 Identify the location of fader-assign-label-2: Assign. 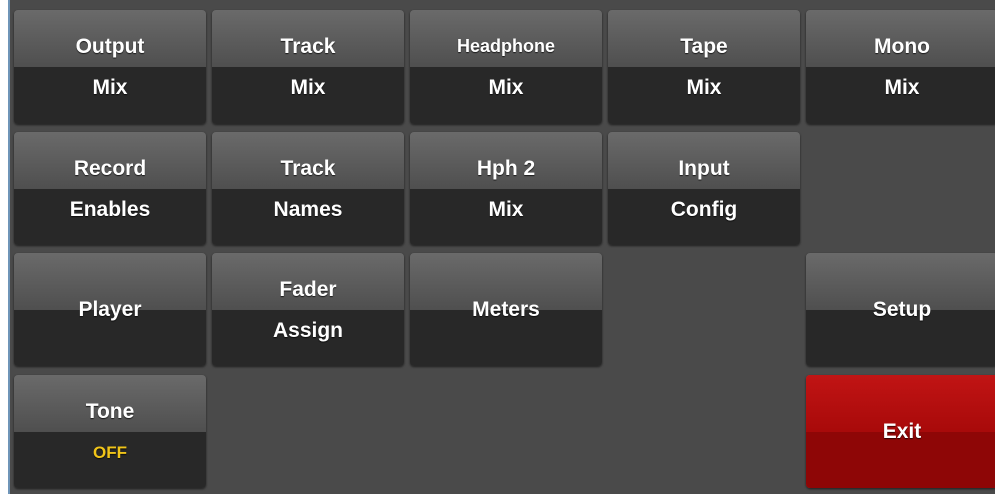
(307, 330).